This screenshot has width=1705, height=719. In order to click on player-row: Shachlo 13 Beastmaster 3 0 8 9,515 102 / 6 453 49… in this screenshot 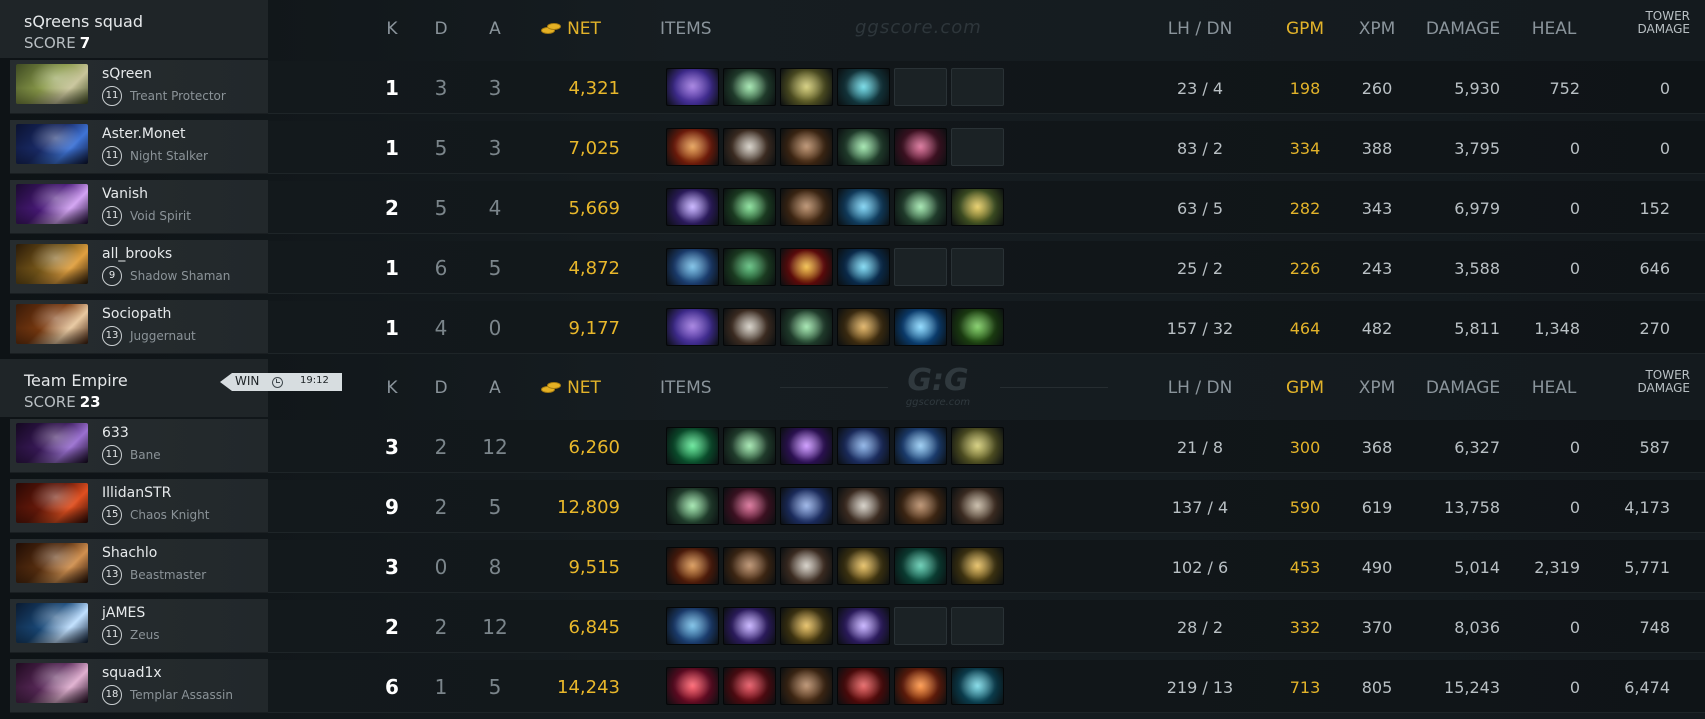, I will do `click(852, 566)`.